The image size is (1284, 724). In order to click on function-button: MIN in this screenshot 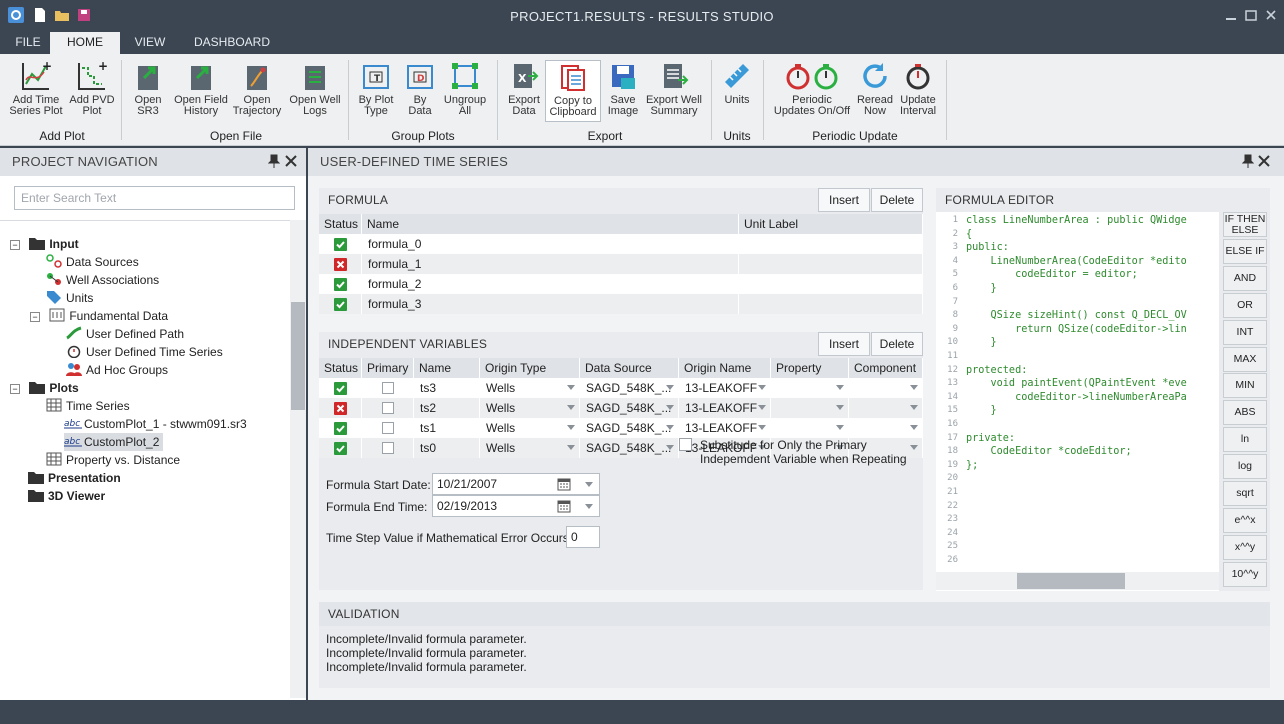, I will do `click(1245, 386)`.